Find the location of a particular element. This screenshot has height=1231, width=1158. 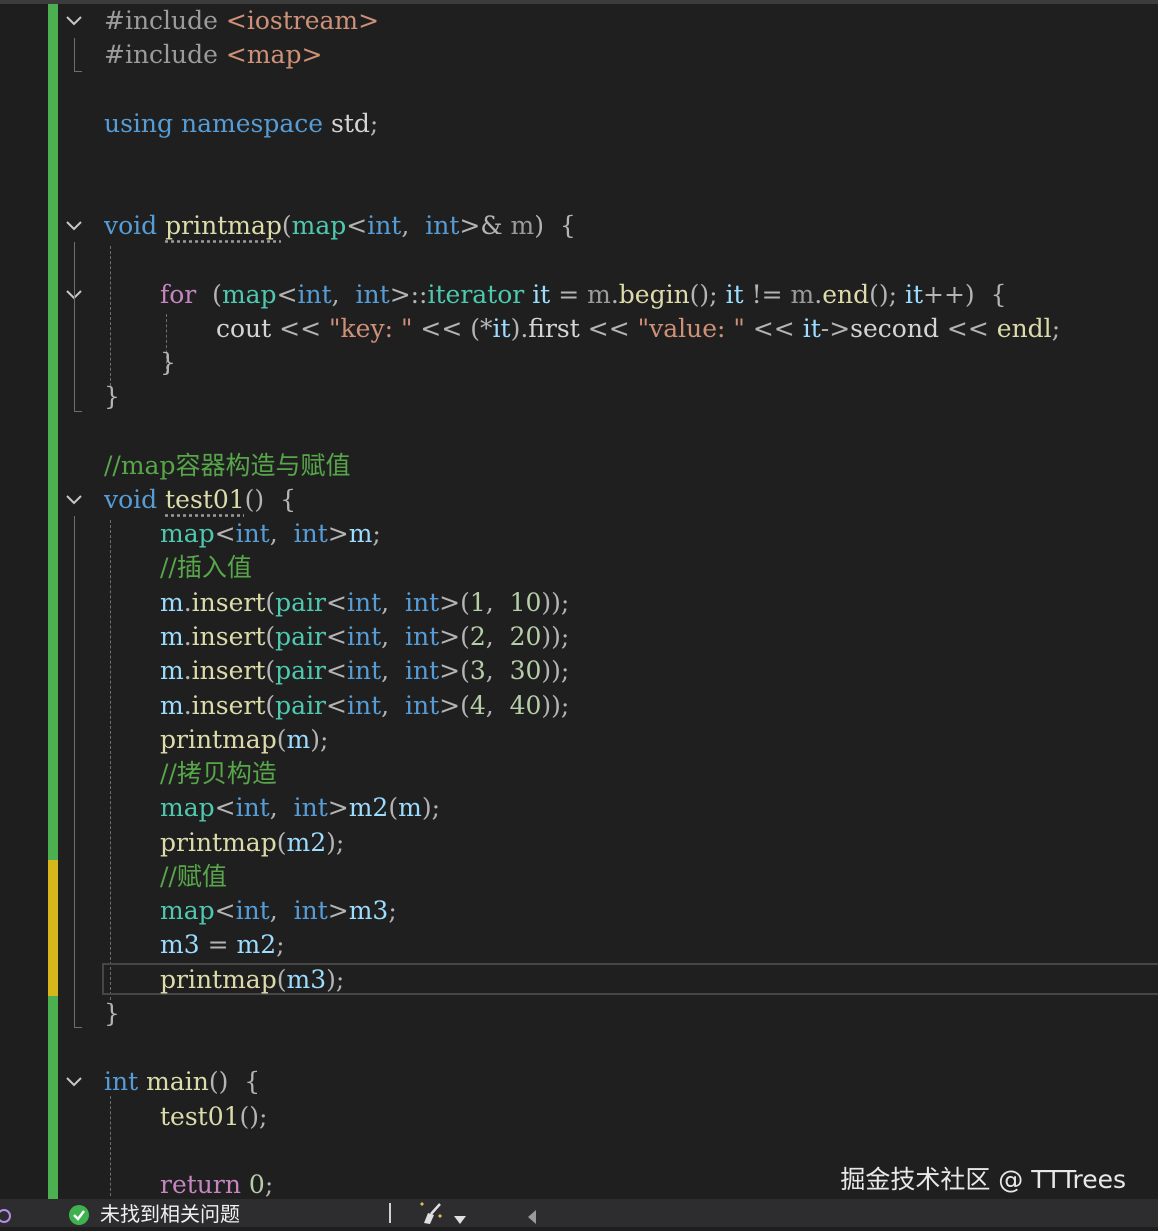

code-line: return 0; is located at coordinates (216, 1185).